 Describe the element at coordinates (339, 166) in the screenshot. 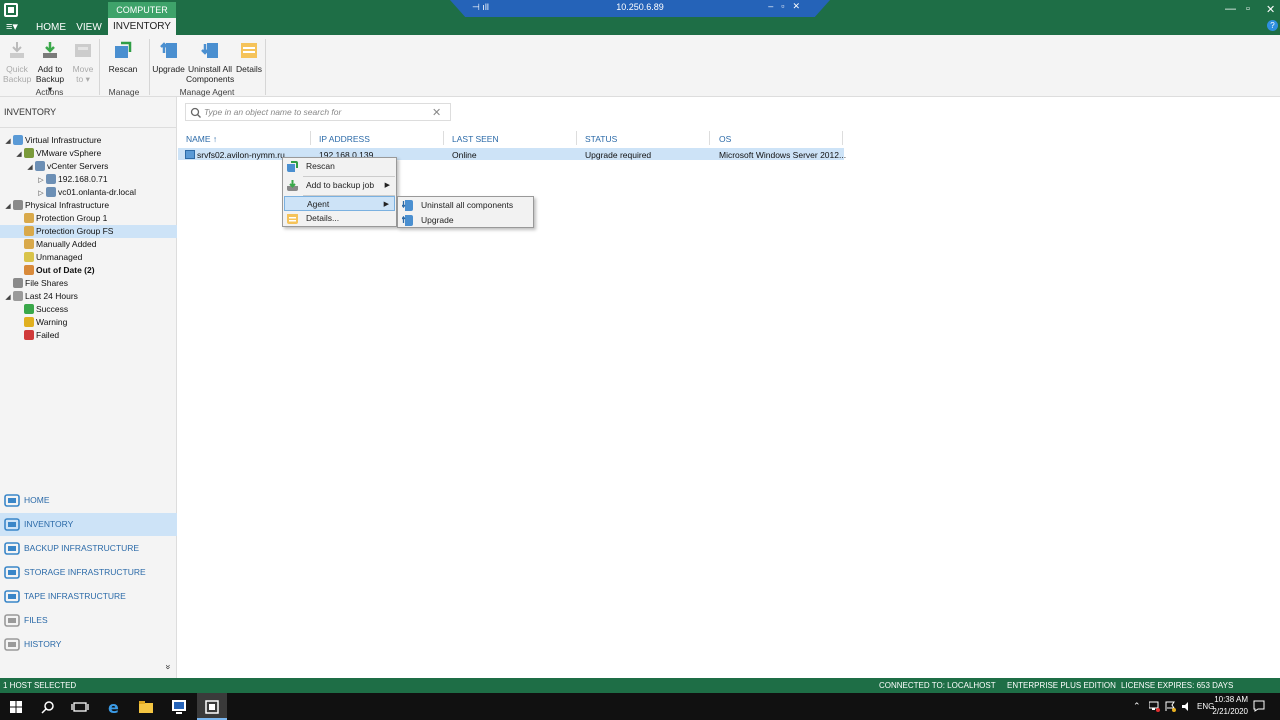

I see `menu-item-rescan: Rescan` at that location.